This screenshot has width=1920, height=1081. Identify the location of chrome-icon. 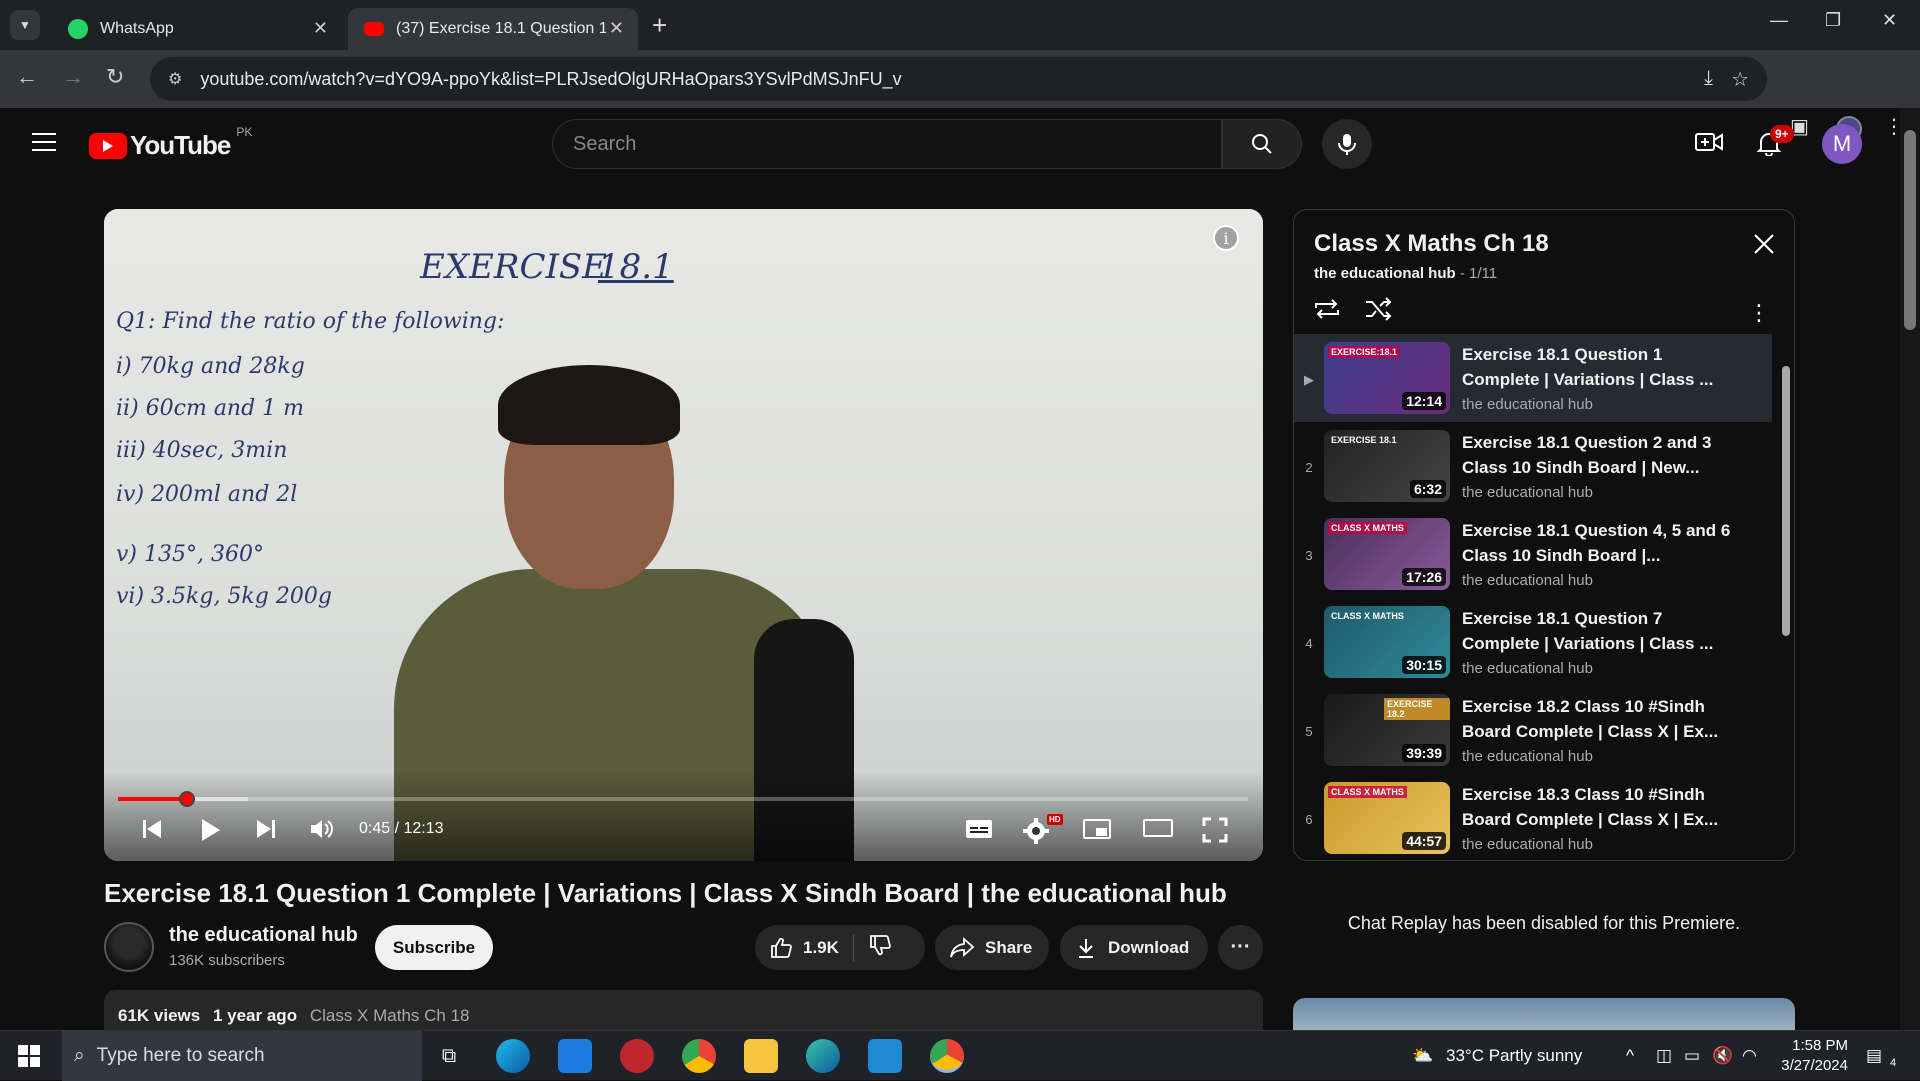
(699, 1056).